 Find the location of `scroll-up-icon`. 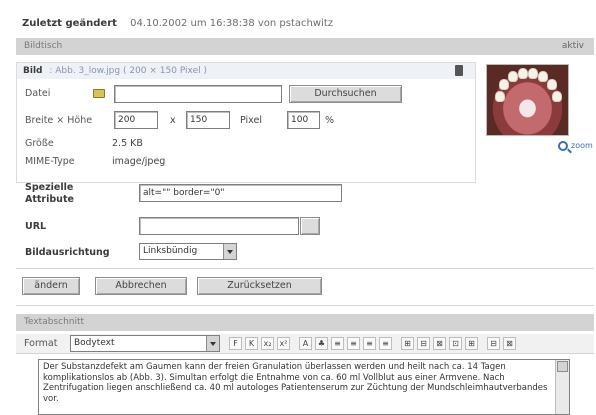

scroll-up-icon is located at coordinates (562, 366).